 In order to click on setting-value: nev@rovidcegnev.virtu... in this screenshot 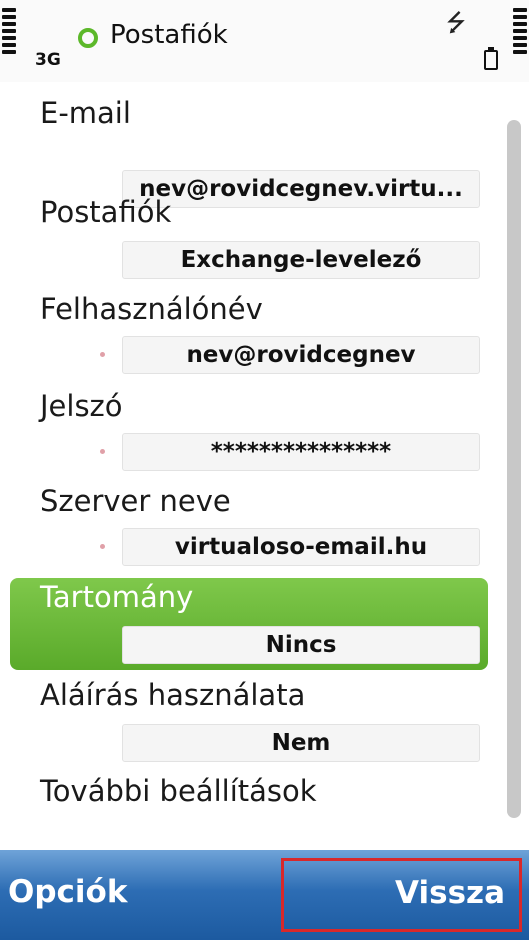, I will do `click(301, 189)`.